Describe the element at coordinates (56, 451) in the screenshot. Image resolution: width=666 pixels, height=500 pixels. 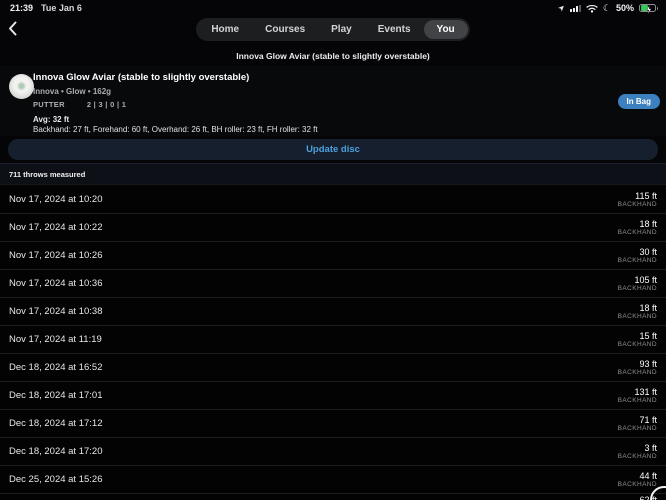
I see `throw-date: Dec 18, 2024 at 17:20` at that location.